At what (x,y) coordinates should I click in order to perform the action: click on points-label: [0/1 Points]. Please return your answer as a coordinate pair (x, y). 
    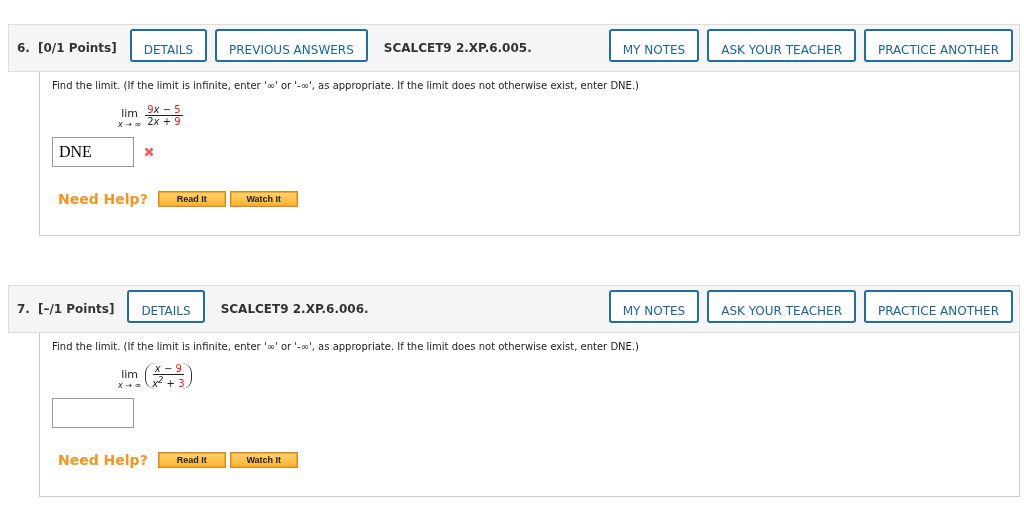
    Looking at the image, I should click on (77, 48).